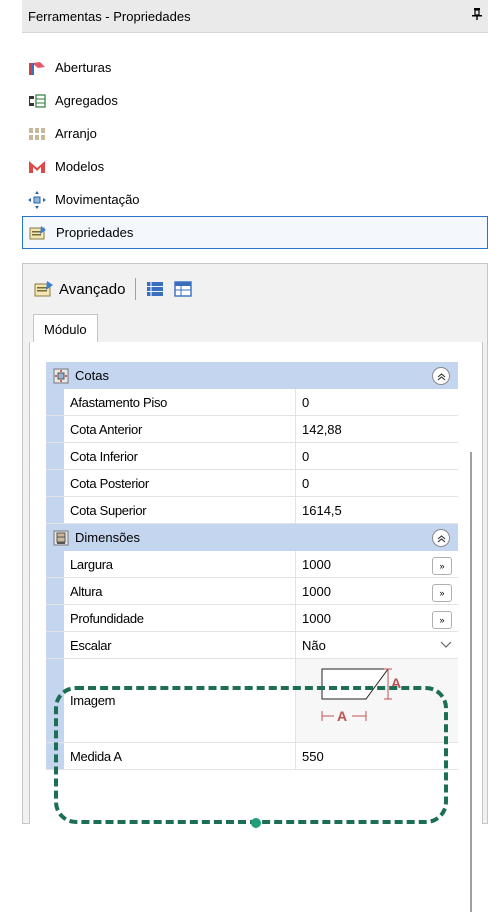  I want to click on agregados-icon, so click(37, 101).